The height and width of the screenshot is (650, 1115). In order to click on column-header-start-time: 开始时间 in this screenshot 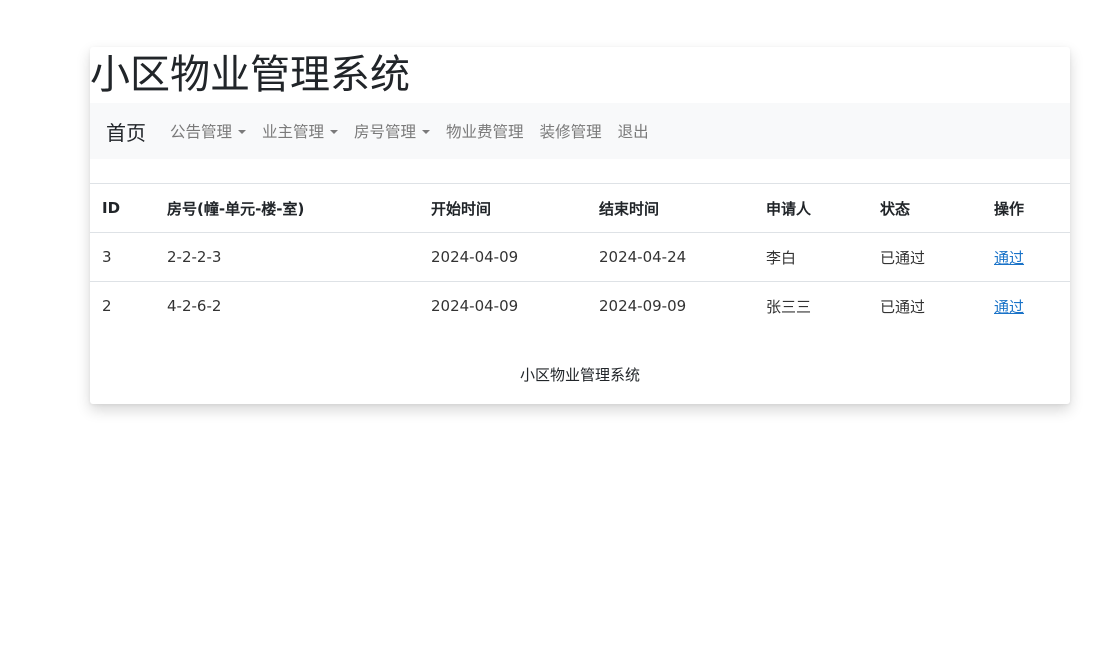, I will do `click(503, 208)`.